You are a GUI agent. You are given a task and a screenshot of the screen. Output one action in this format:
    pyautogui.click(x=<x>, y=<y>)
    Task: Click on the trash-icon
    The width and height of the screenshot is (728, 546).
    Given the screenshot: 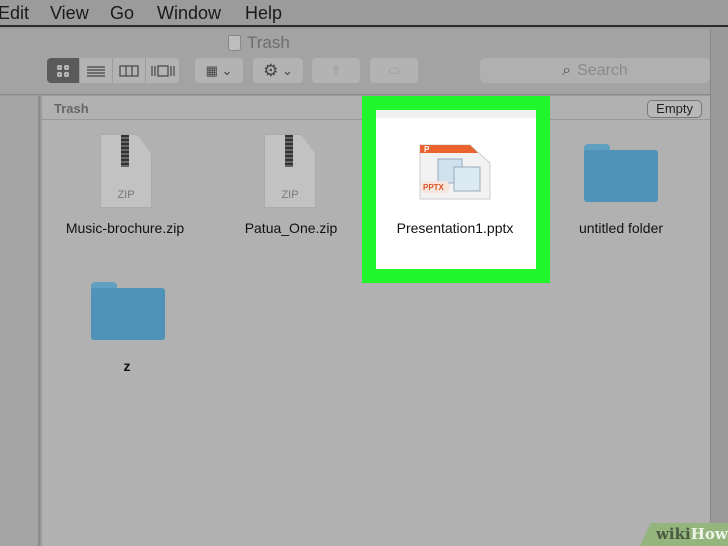 What is the action you would take?
    pyautogui.click(x=234, y=43)
    